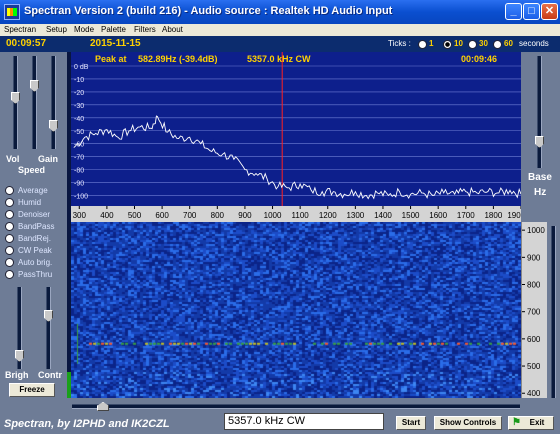  What do you see at coordinates (34, 214) in the screenshot?
I see `mode-denoiser-label: Denoiser` at bounding box center [34, 214].